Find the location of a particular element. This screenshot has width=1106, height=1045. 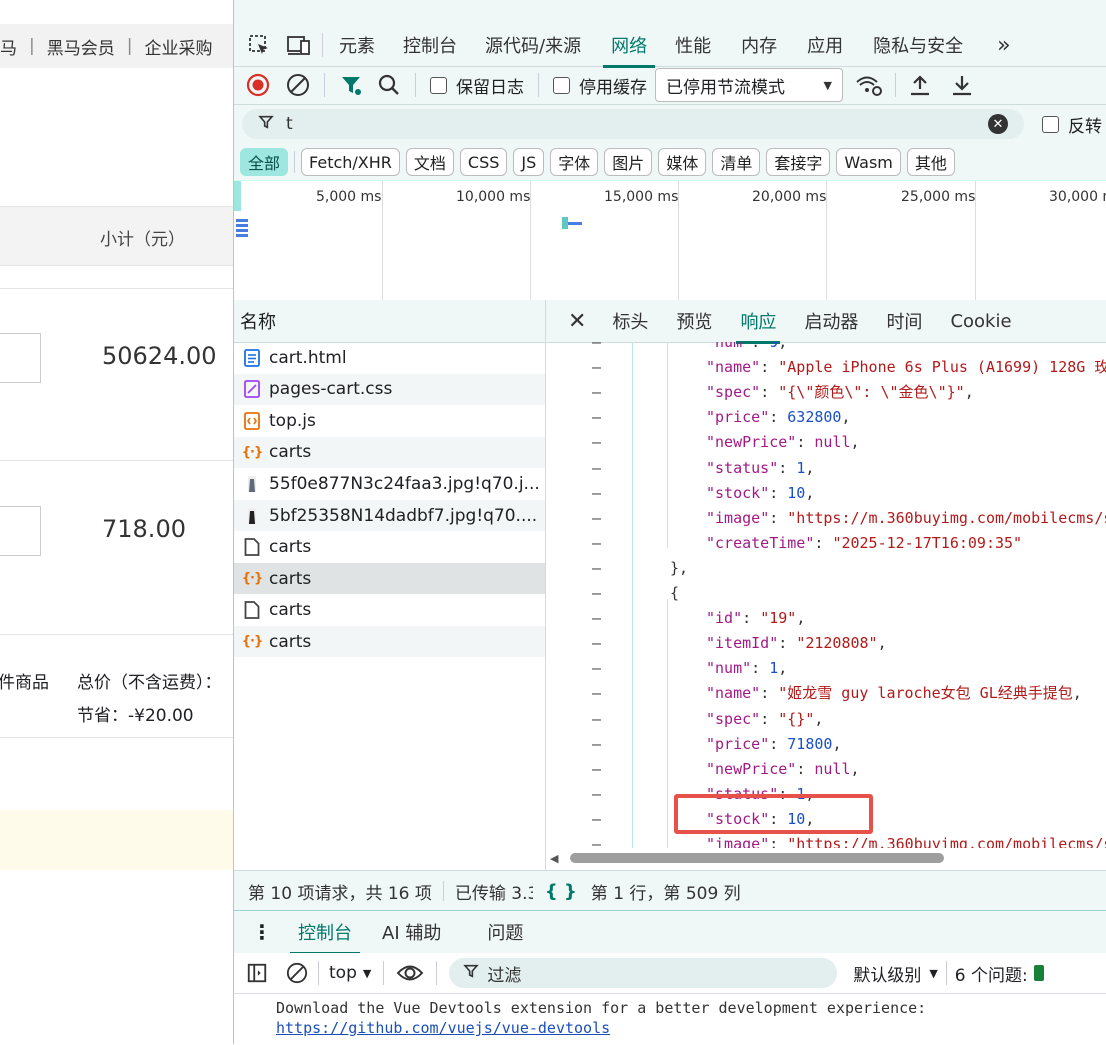

tab-response: 响应 is located at coordinates (758, 326).